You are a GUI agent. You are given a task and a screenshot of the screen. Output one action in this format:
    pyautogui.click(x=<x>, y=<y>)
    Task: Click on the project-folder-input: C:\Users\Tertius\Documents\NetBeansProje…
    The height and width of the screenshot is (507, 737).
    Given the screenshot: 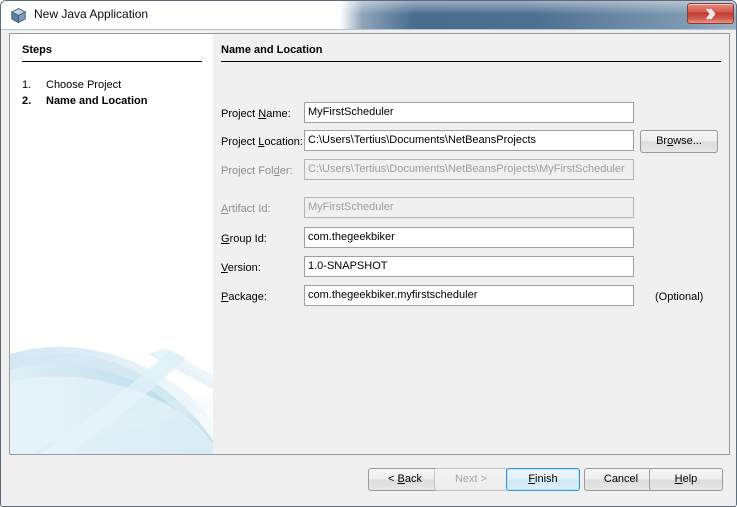 What is the action you would take?
    pyautogui.click(x=469, y=169)
    